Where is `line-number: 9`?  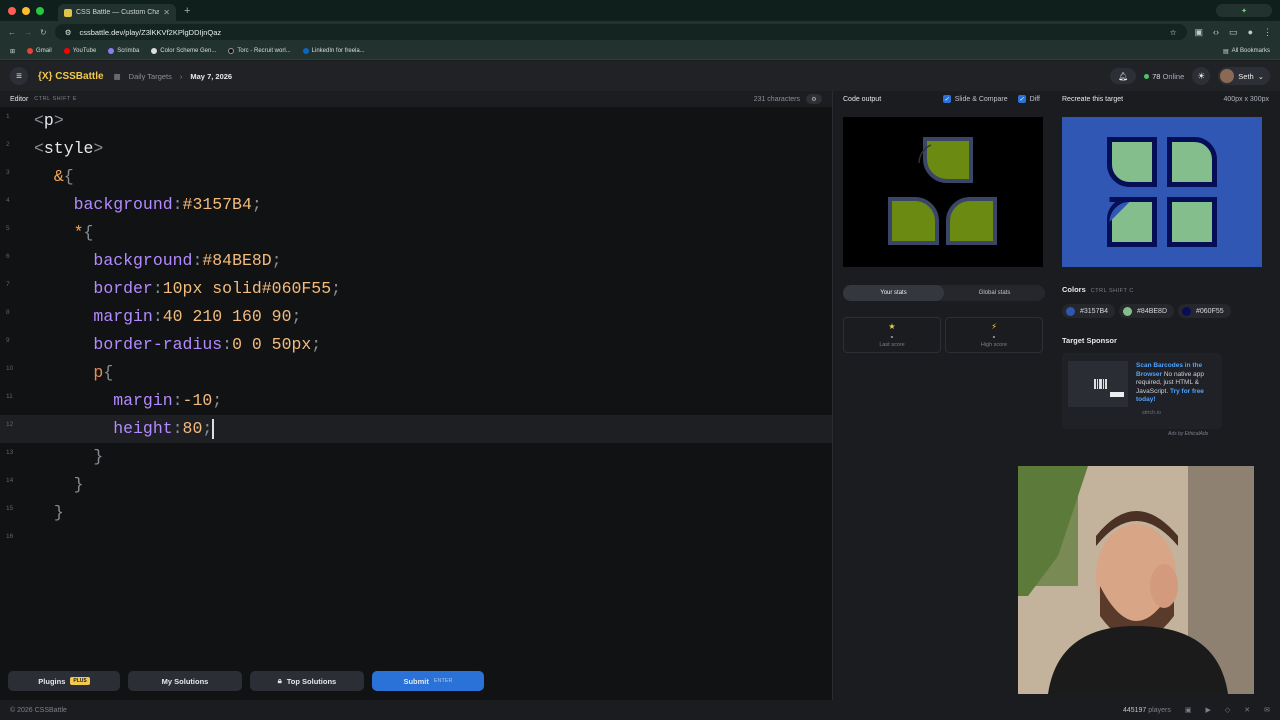
line-number: 9 is located at coordinates (8, 340).